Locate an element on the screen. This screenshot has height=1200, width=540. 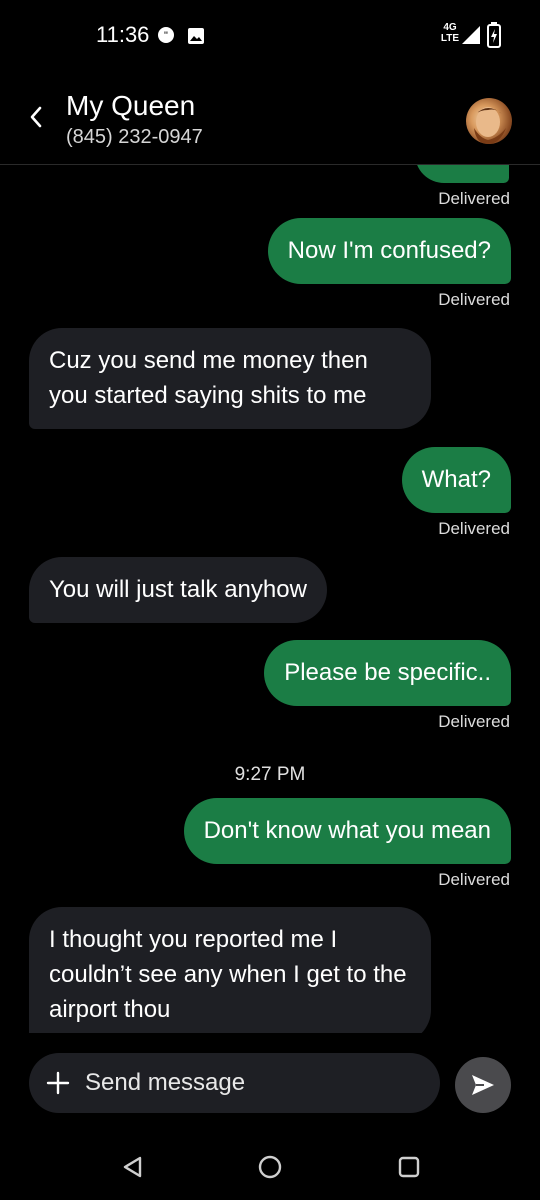
status-bar: 11:36 " 4G LTE is located at coordinates (270, 35).